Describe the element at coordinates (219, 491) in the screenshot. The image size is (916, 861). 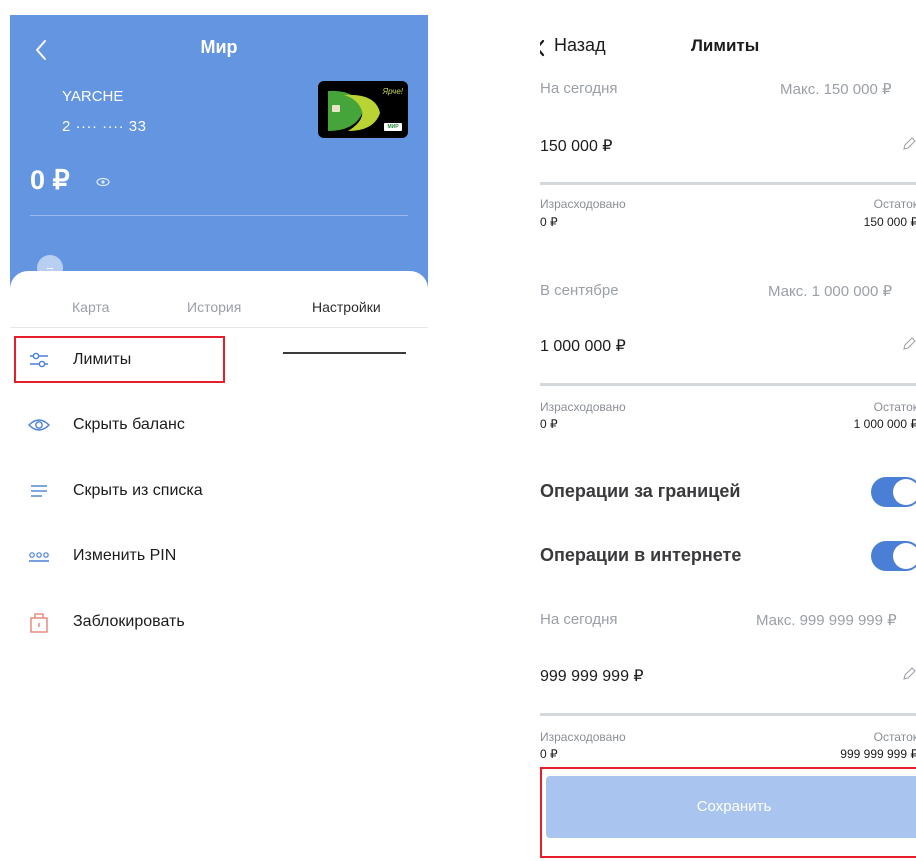
I see `menu-item-hide-from-list: Скрыть из списка` at that location.